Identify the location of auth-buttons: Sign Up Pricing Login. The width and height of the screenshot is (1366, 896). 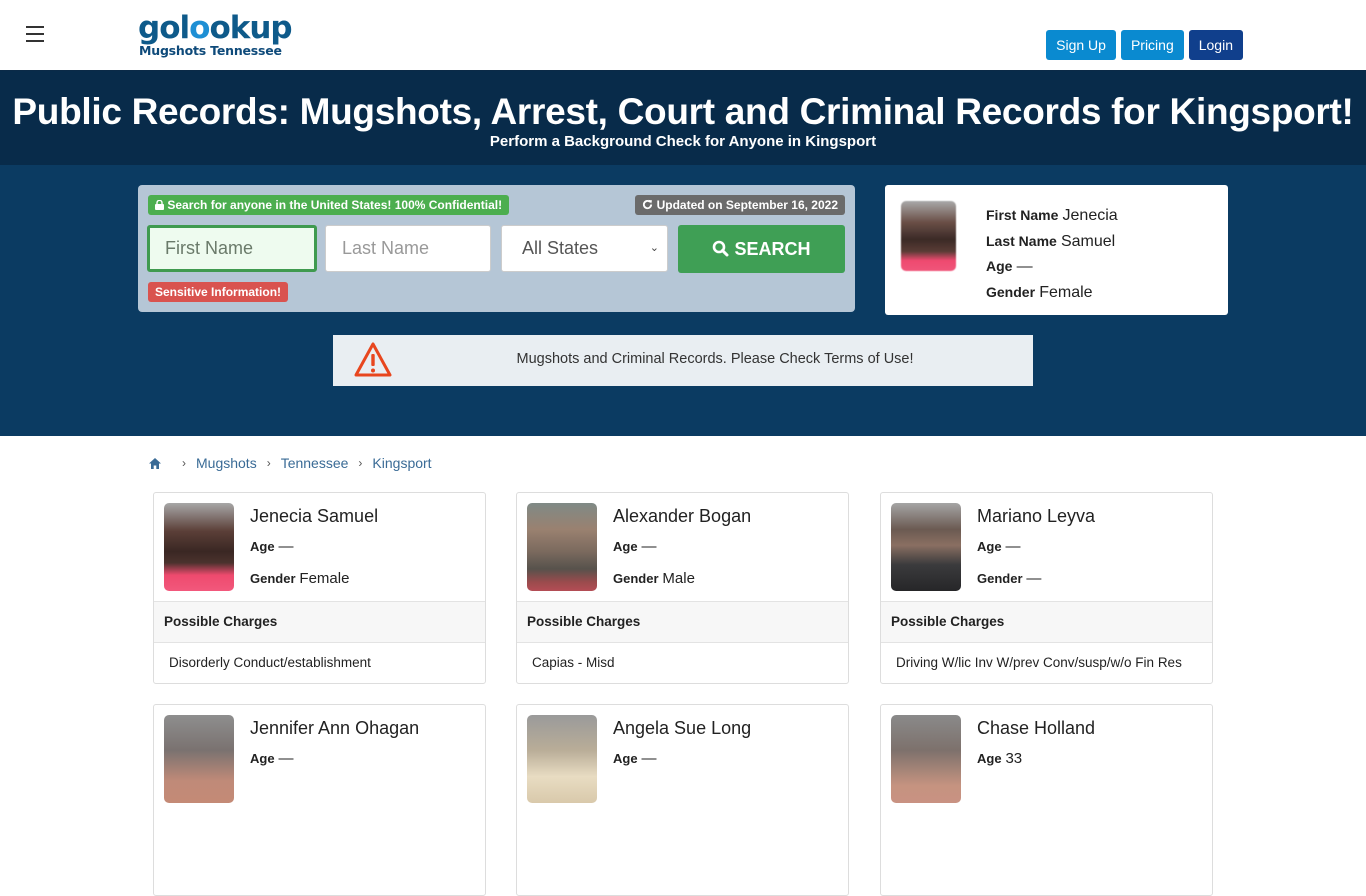
(1144, 45).